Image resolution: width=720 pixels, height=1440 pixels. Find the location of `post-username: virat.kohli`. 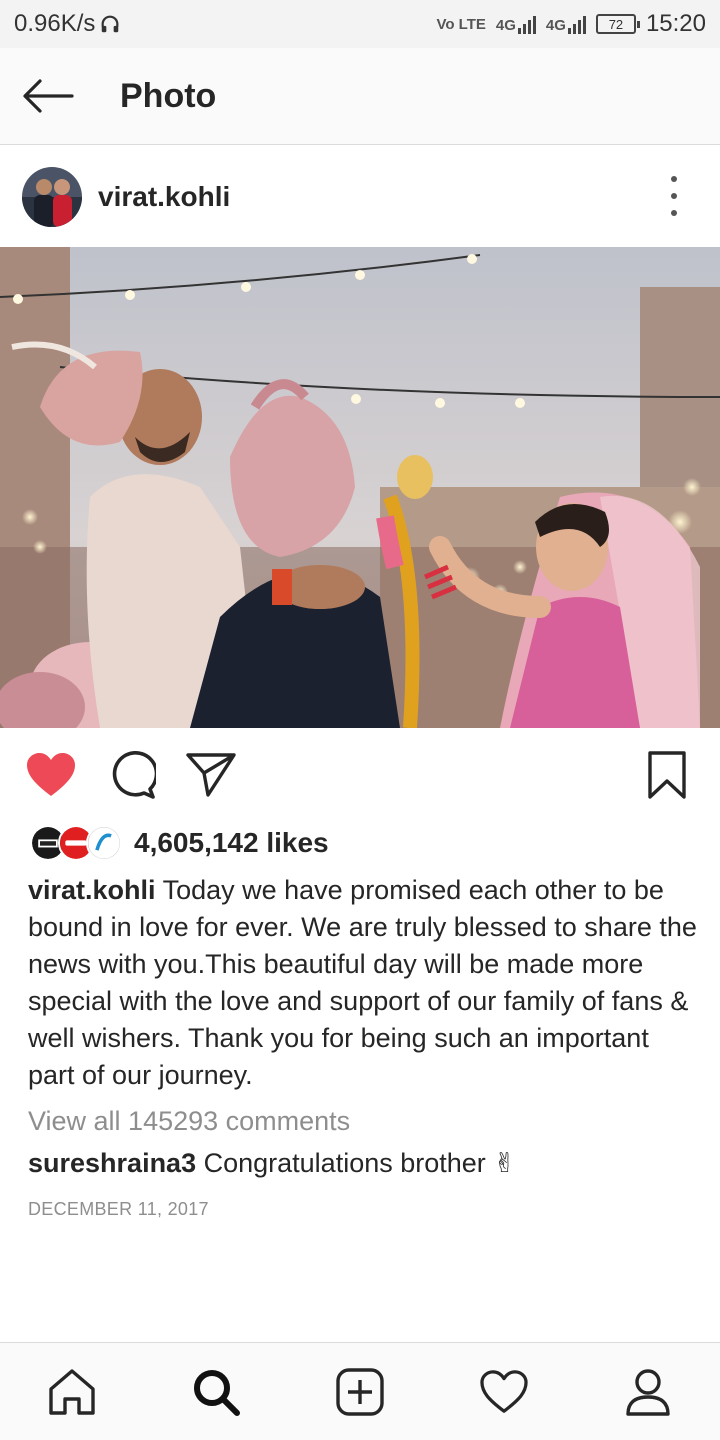

post-username: virat.kohli is located at coordinates (164, 197).